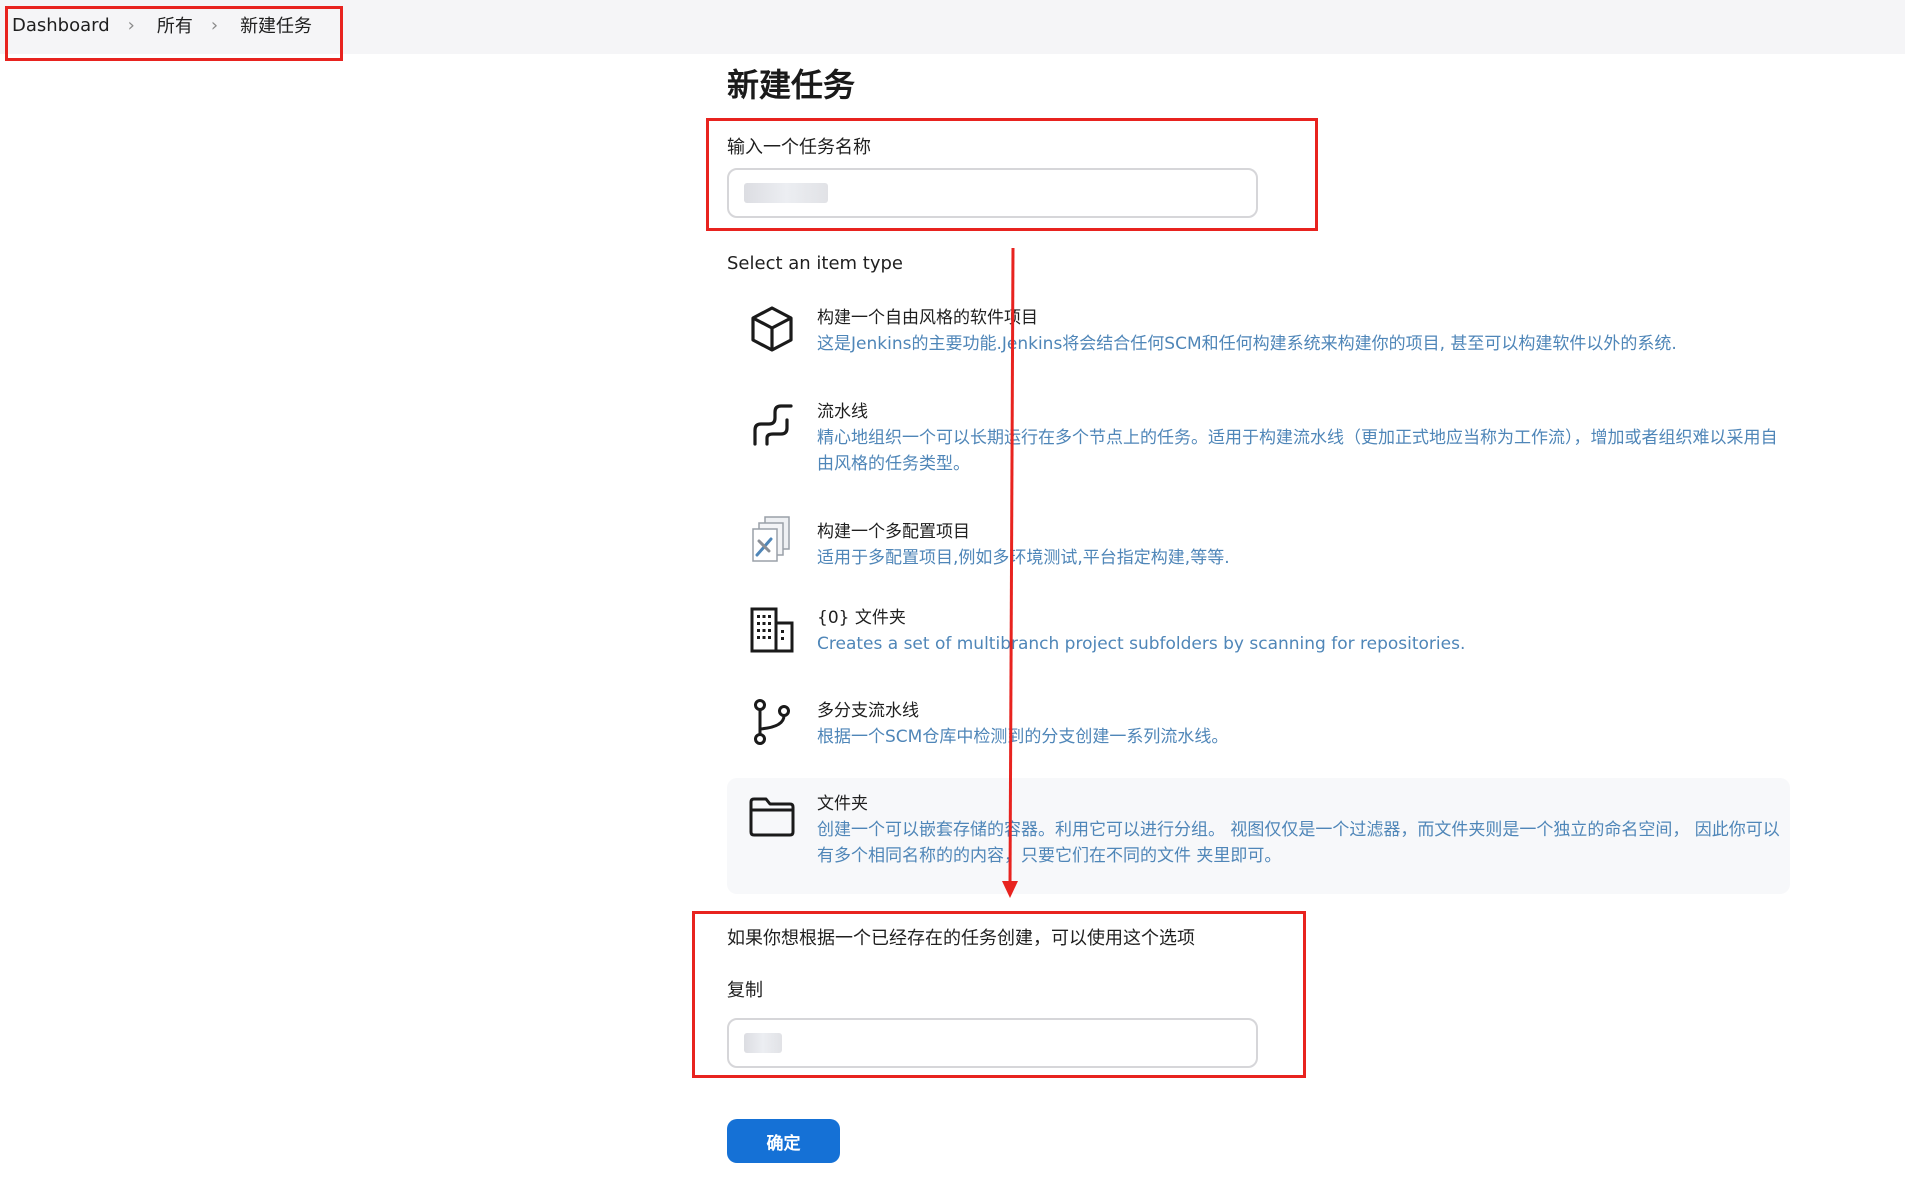  What do you see at coordinates (842, 804) in the screenshot?
I see `item-type-name: 文件夹` at bounding box center [842, 804].